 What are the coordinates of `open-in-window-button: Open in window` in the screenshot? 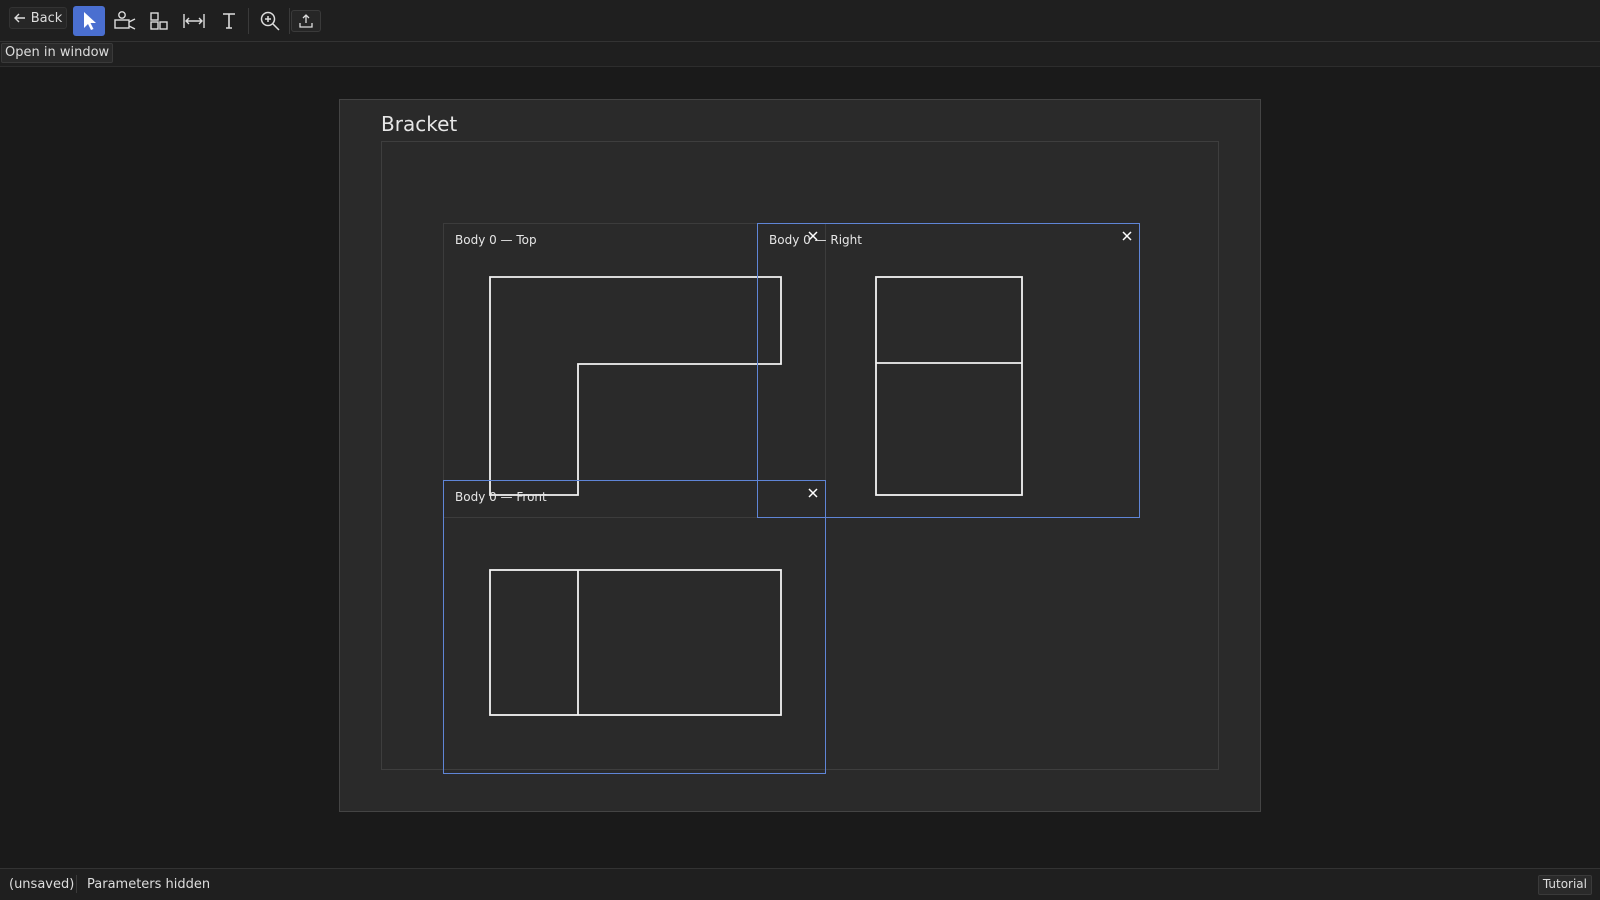 It's located at (57, 53).